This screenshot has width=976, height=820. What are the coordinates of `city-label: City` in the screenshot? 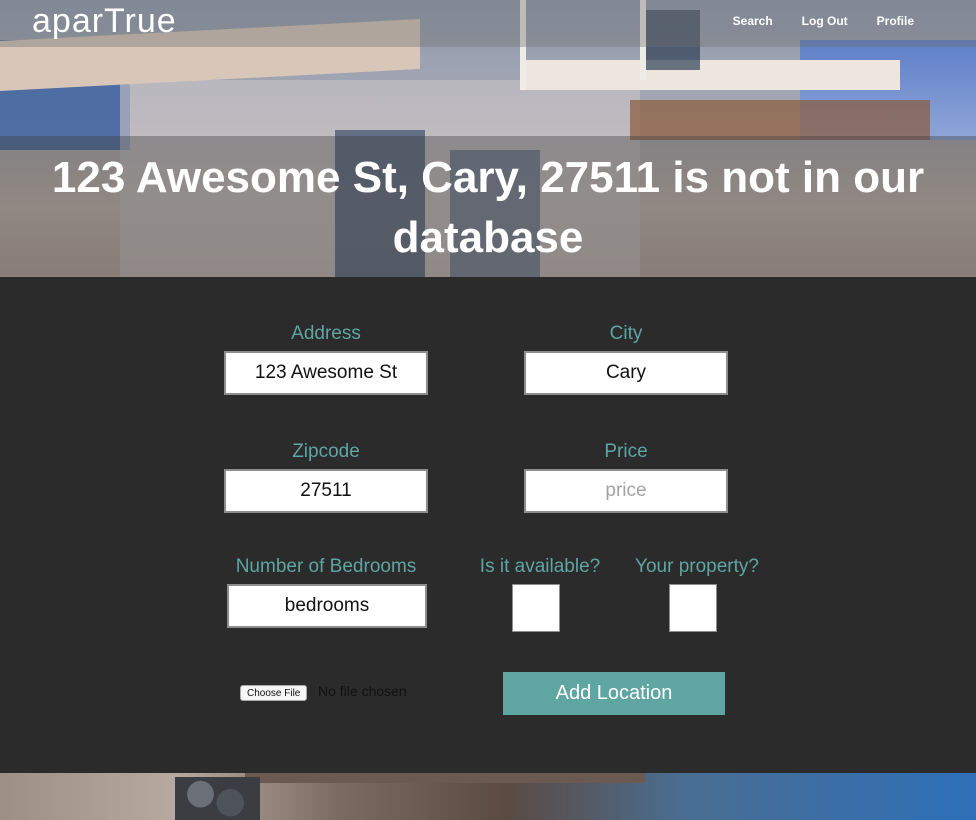 It's located at (626, 333).